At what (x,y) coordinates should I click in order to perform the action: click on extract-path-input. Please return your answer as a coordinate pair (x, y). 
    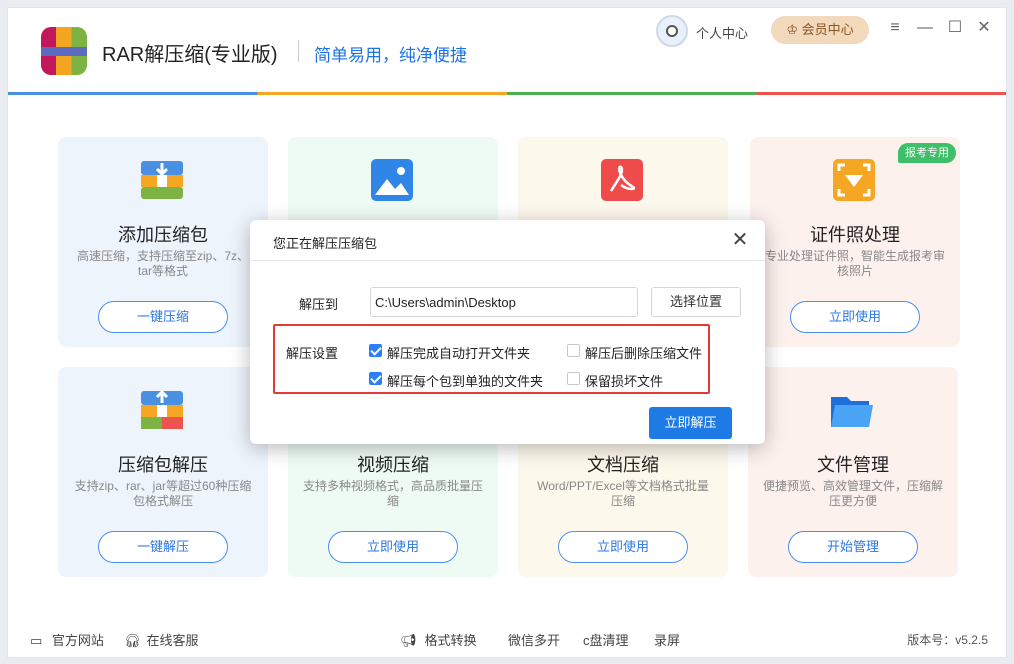
    Looking at the image, I should click on (504, 302).